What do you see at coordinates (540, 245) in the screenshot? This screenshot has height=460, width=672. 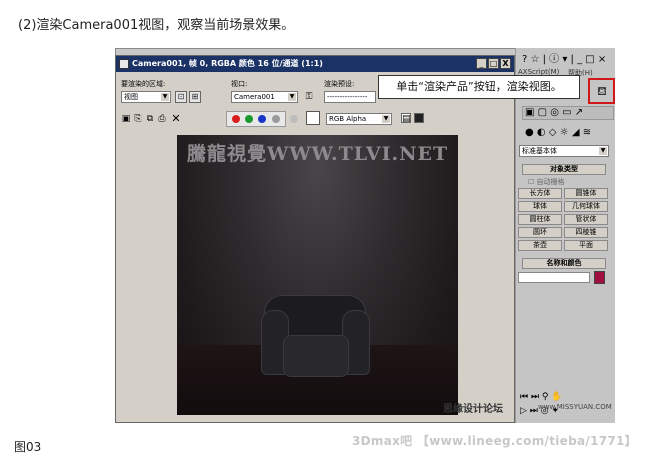 I see `btn-teapot: 茶壶` at bounding box center [540, 245].